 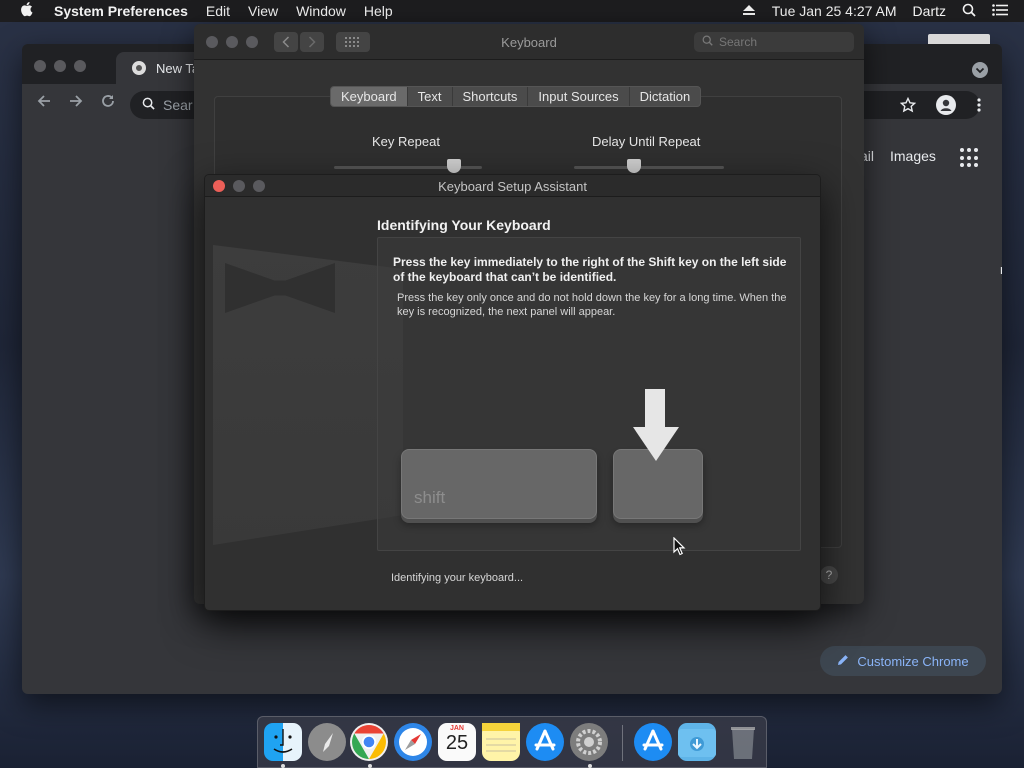 I want to click on edge-text-fragment: m, so click(x=1001, y=269).